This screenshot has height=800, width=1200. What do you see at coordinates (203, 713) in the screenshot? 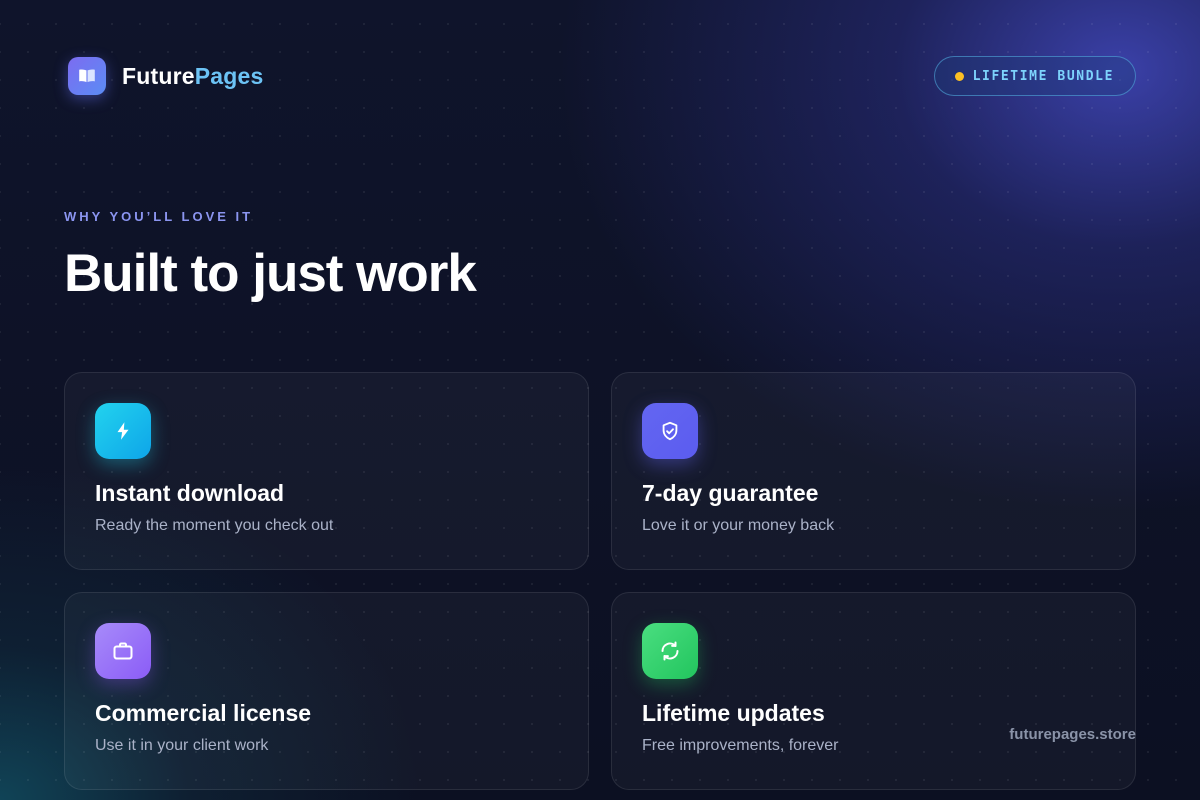
I see `feature-title: Commercial license` at bounding box center [203, 713].